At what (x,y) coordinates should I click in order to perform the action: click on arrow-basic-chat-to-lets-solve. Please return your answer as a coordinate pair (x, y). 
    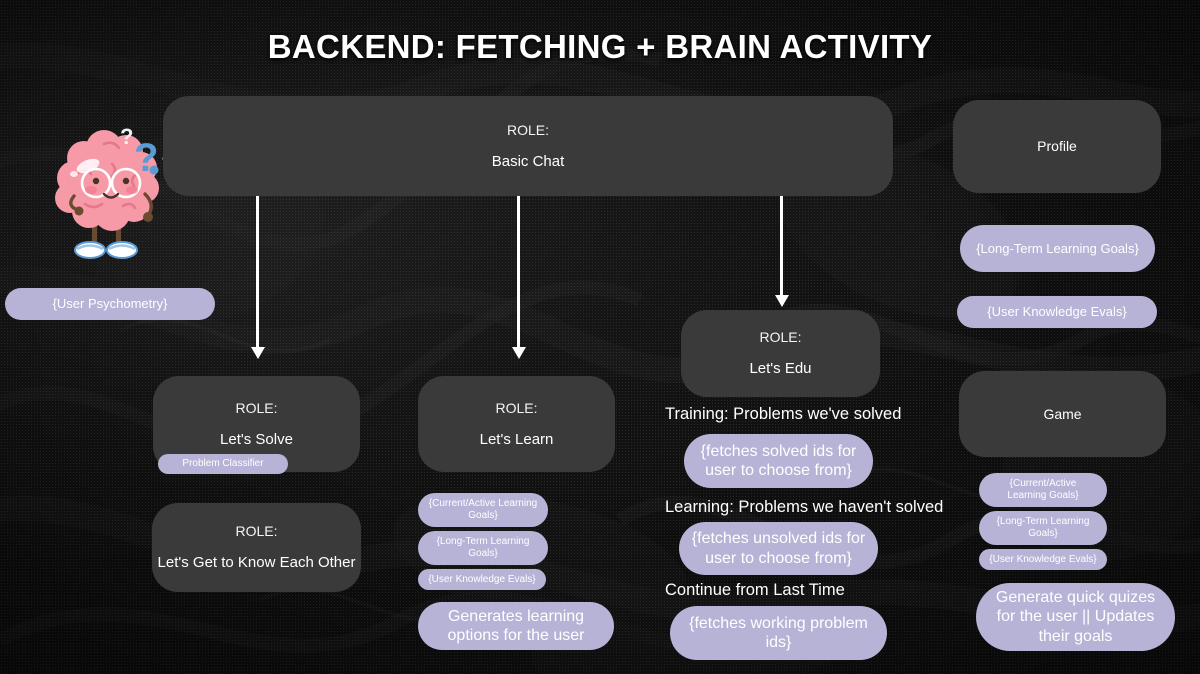
    Looking at the image, I should click on (257, 272).